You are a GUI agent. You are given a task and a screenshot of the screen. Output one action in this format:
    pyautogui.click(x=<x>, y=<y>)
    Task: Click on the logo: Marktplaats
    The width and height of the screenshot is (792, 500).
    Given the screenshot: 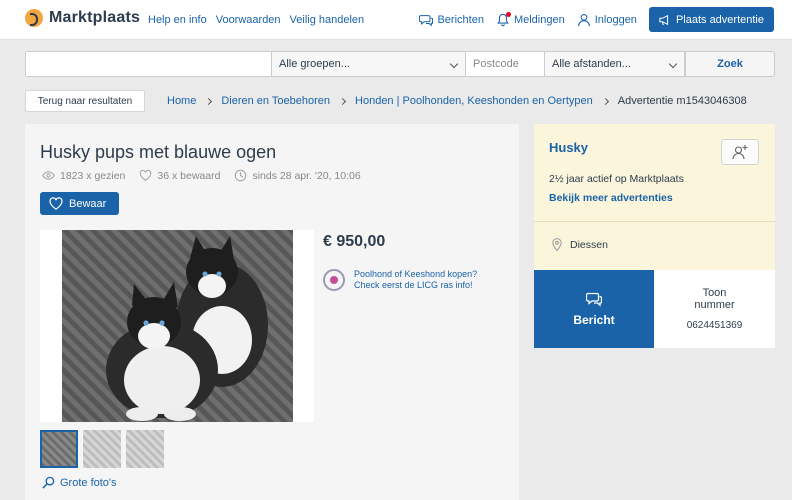 What is the action you would take?
    pyautogui.click(x=82, y=18)
    